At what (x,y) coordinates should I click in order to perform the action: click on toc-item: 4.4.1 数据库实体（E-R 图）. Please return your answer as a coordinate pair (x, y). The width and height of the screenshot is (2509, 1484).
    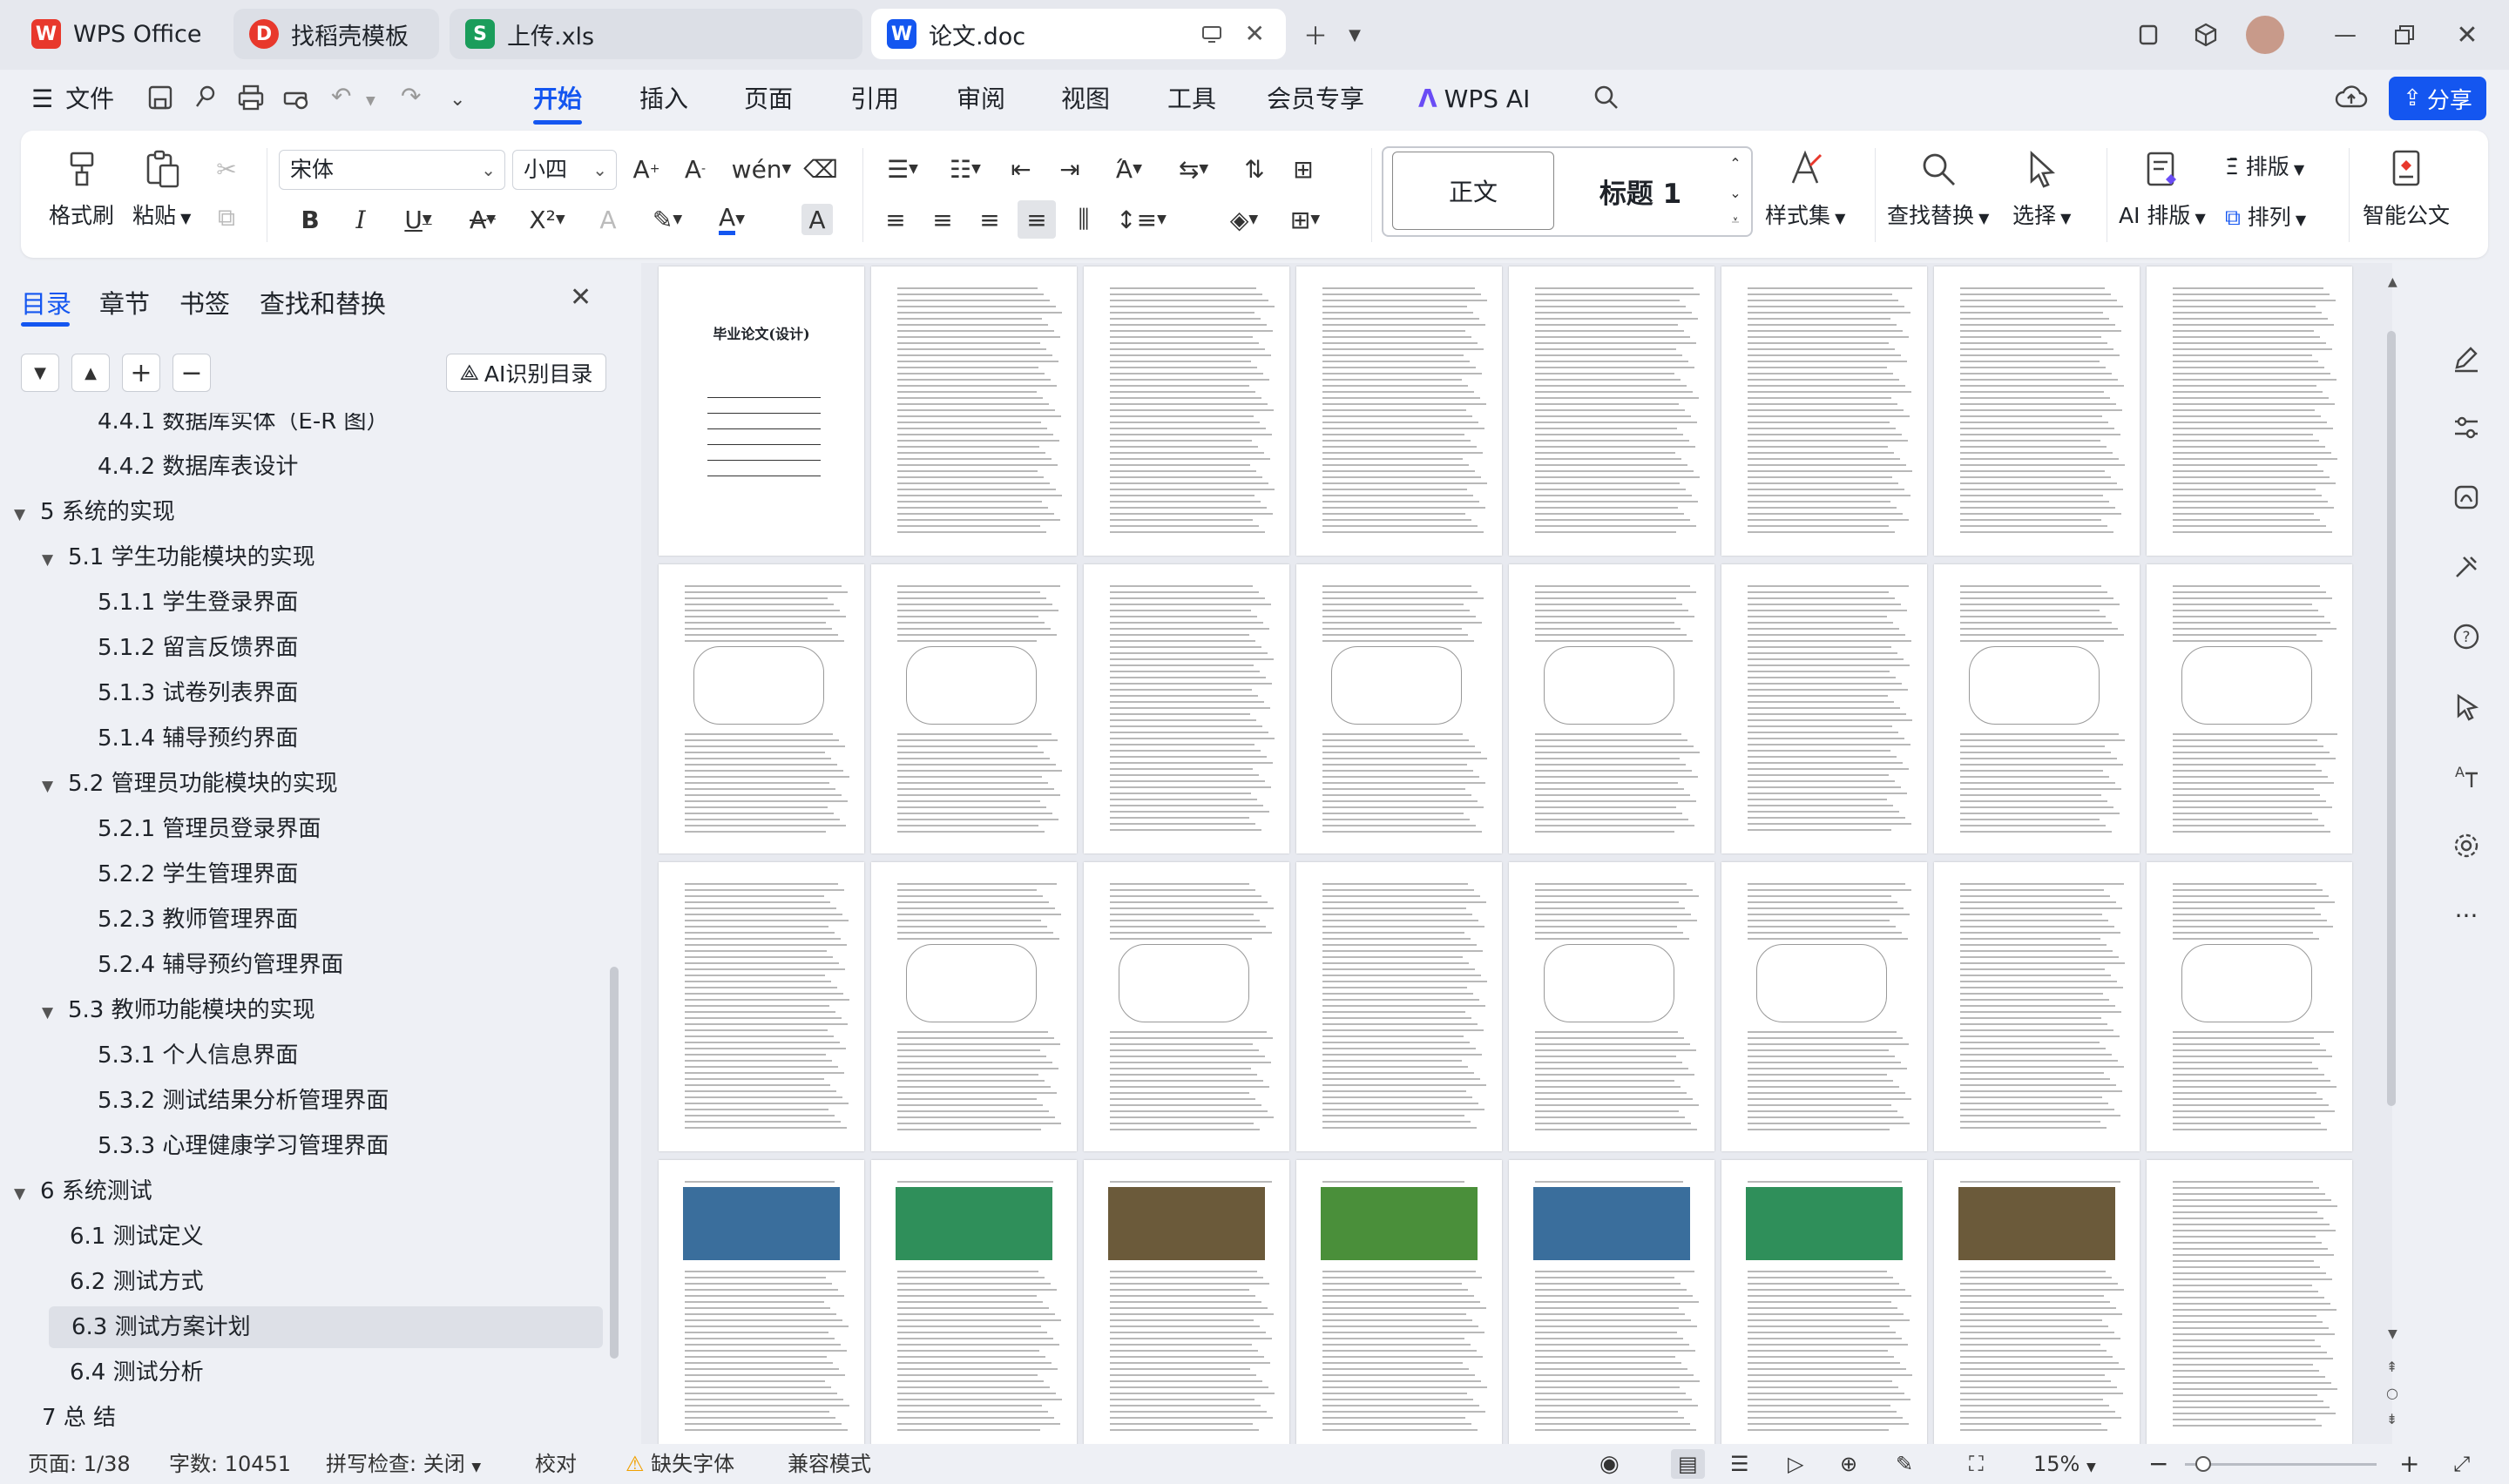
    Looking at the image, I should click on (243, 428).